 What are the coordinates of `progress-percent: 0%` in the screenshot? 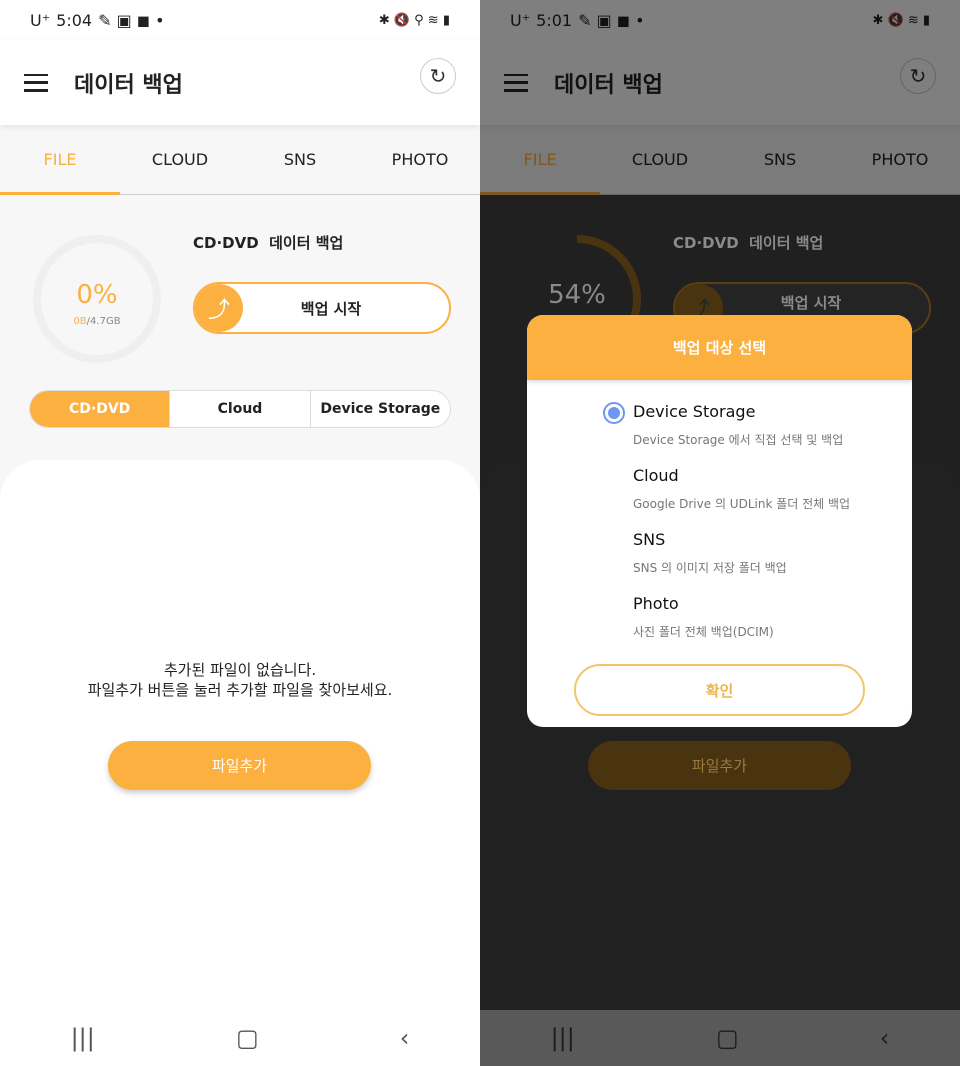 It's located at (97, 295).